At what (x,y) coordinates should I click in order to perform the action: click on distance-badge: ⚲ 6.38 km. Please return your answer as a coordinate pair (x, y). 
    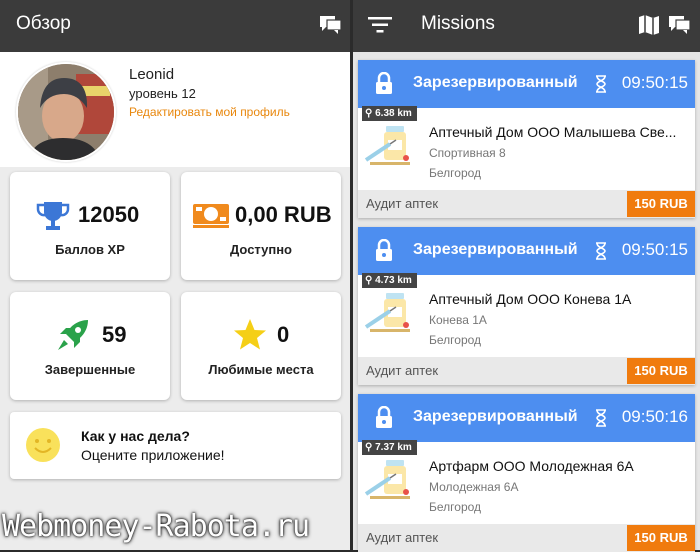
    Looking at the image, I should click on (389, 113).